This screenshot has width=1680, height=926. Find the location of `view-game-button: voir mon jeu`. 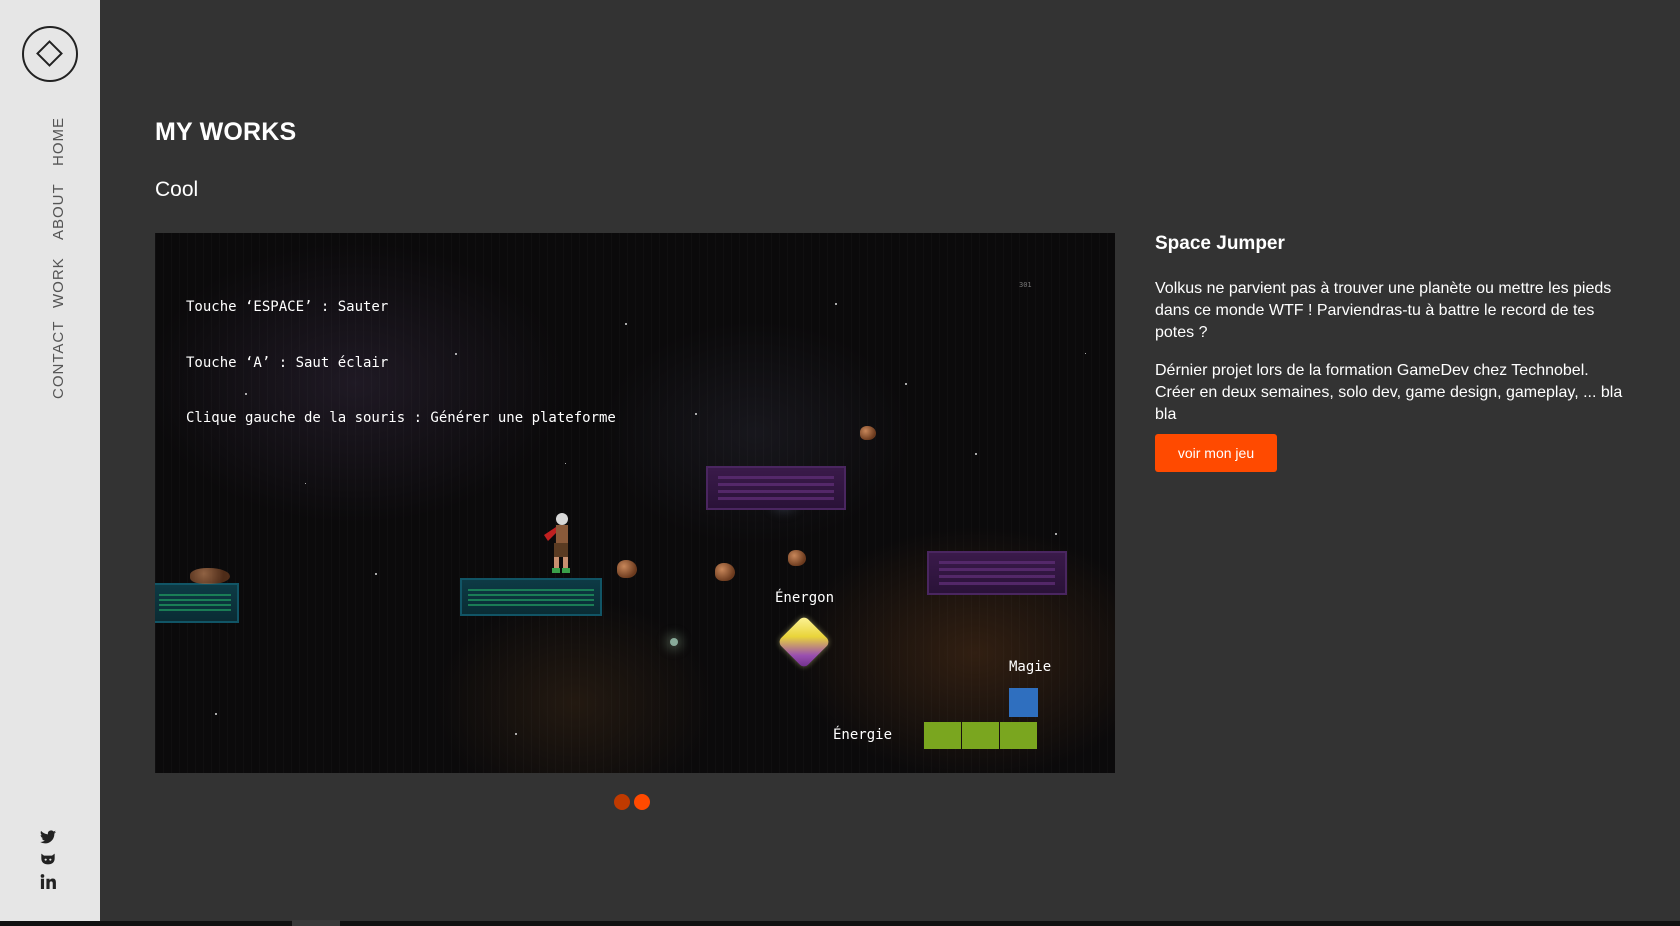

view-game-button: voir mon jeu is located at coordinates (1216, 453).